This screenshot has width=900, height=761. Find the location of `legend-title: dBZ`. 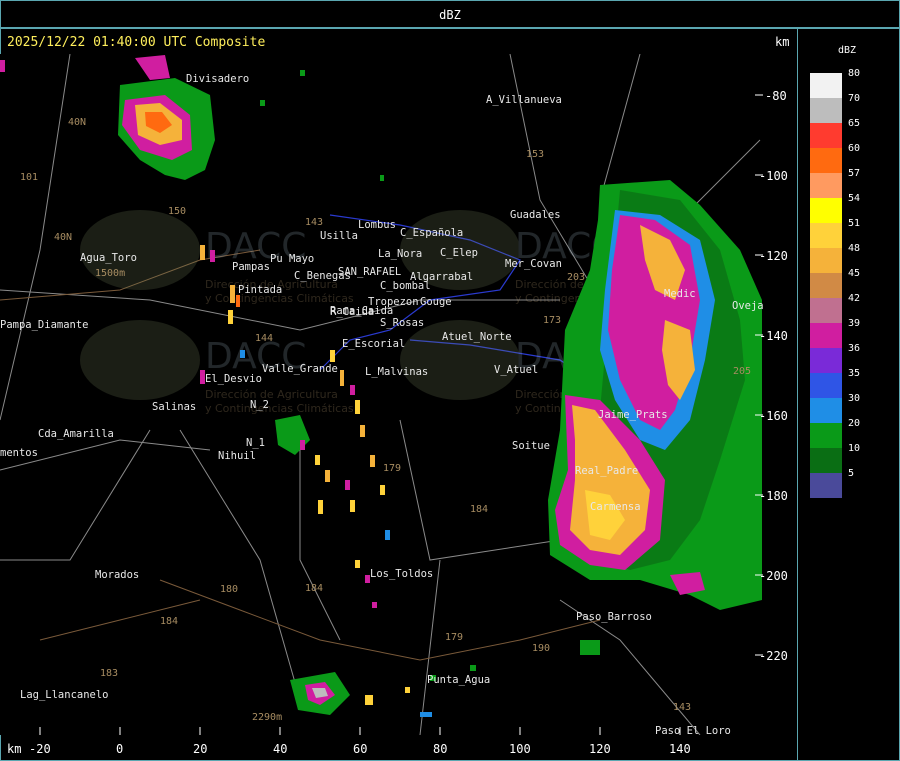

legend-title: dBZ is located at coordinates (847, 50).